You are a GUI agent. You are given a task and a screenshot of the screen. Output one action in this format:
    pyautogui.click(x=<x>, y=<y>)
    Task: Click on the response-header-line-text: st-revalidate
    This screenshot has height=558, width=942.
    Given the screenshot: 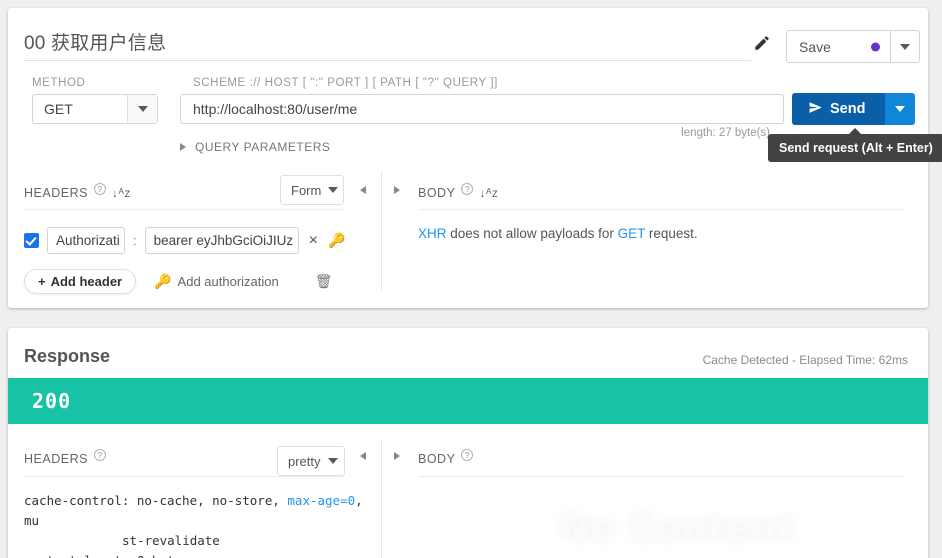 What is the action you would take?
    pyautogui.click(x=171, y=540)
    